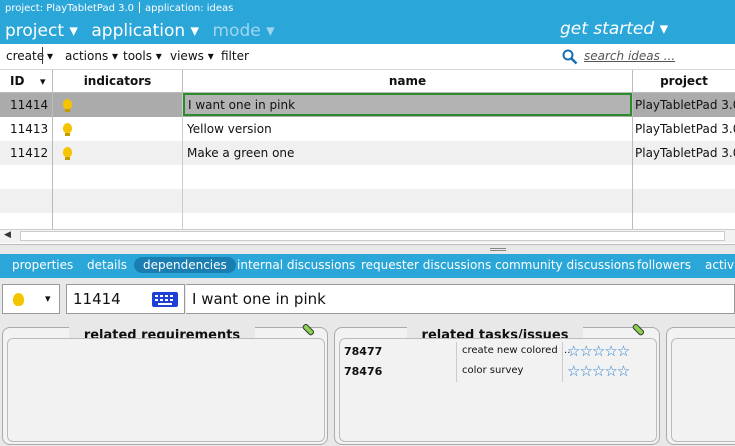 The width and height of the screenshot is (735, 446). I want to click on splitter-handle, so click(498, 248).